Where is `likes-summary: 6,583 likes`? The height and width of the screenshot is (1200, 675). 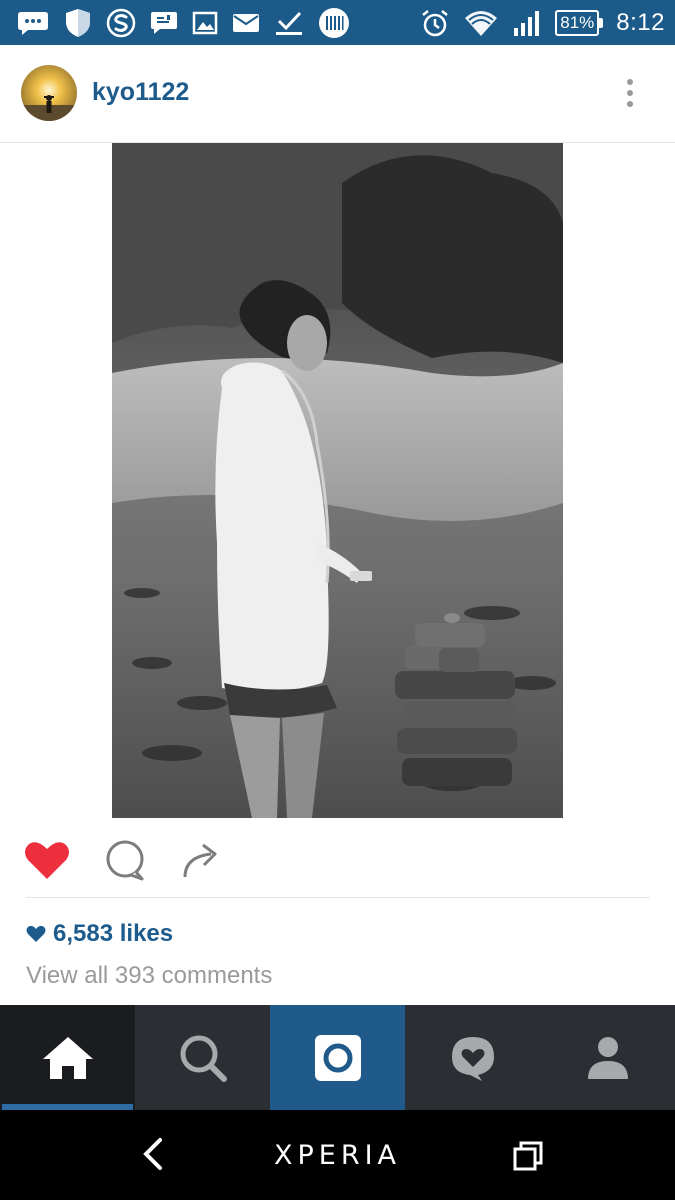
likes-summary: 6,583 likes is located at coordinates (99, 934).